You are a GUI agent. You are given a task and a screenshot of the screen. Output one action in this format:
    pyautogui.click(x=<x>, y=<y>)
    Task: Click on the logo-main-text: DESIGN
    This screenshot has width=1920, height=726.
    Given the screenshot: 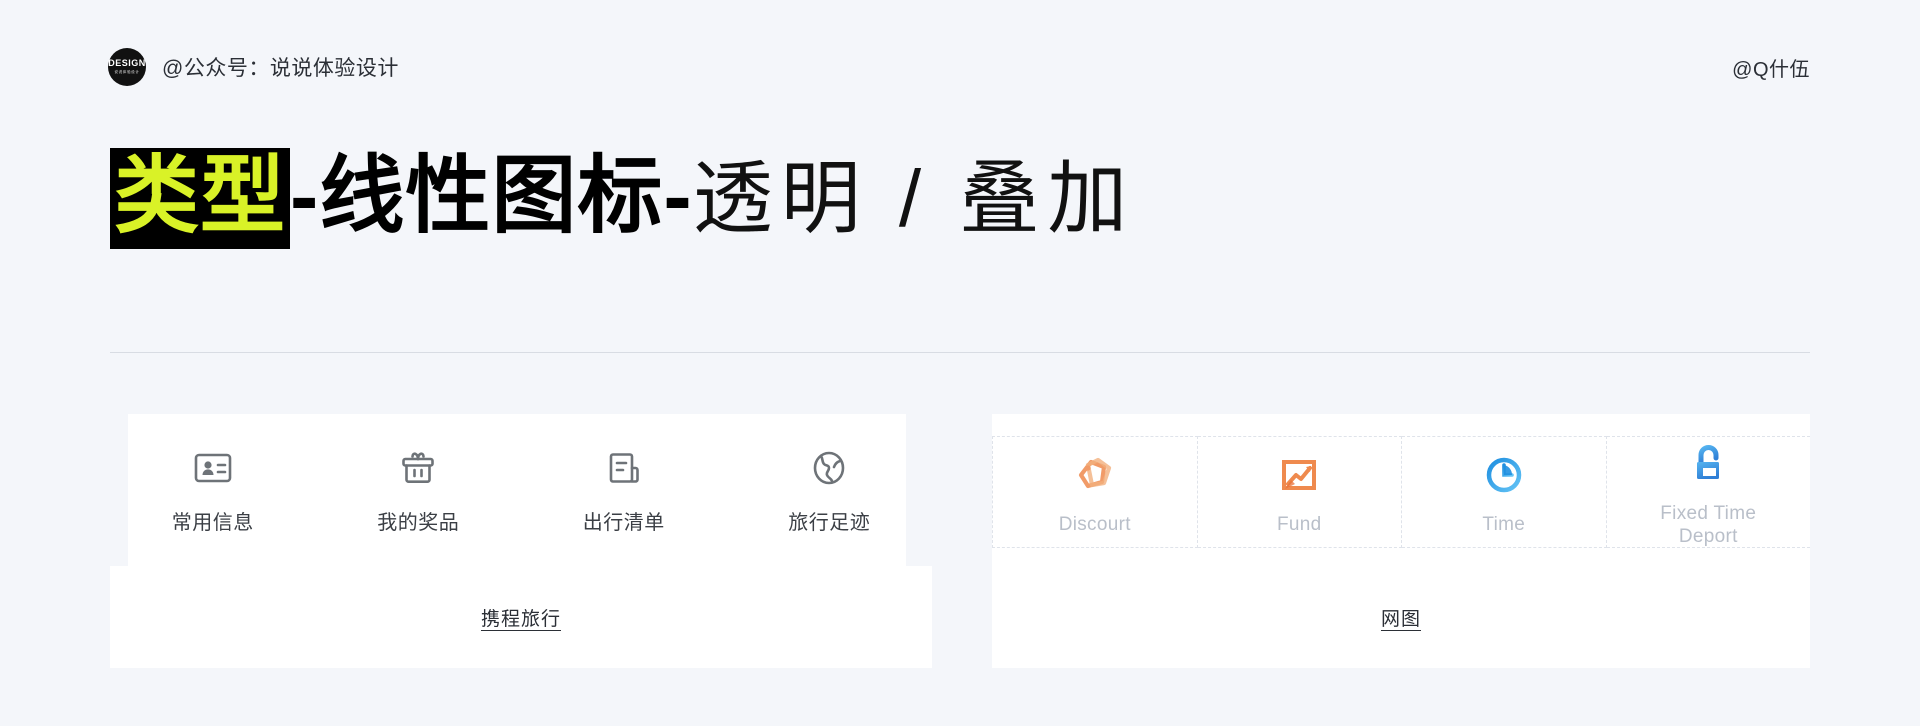 What is the action you would take?
    pyautogui.click(x=127, y=63)
    